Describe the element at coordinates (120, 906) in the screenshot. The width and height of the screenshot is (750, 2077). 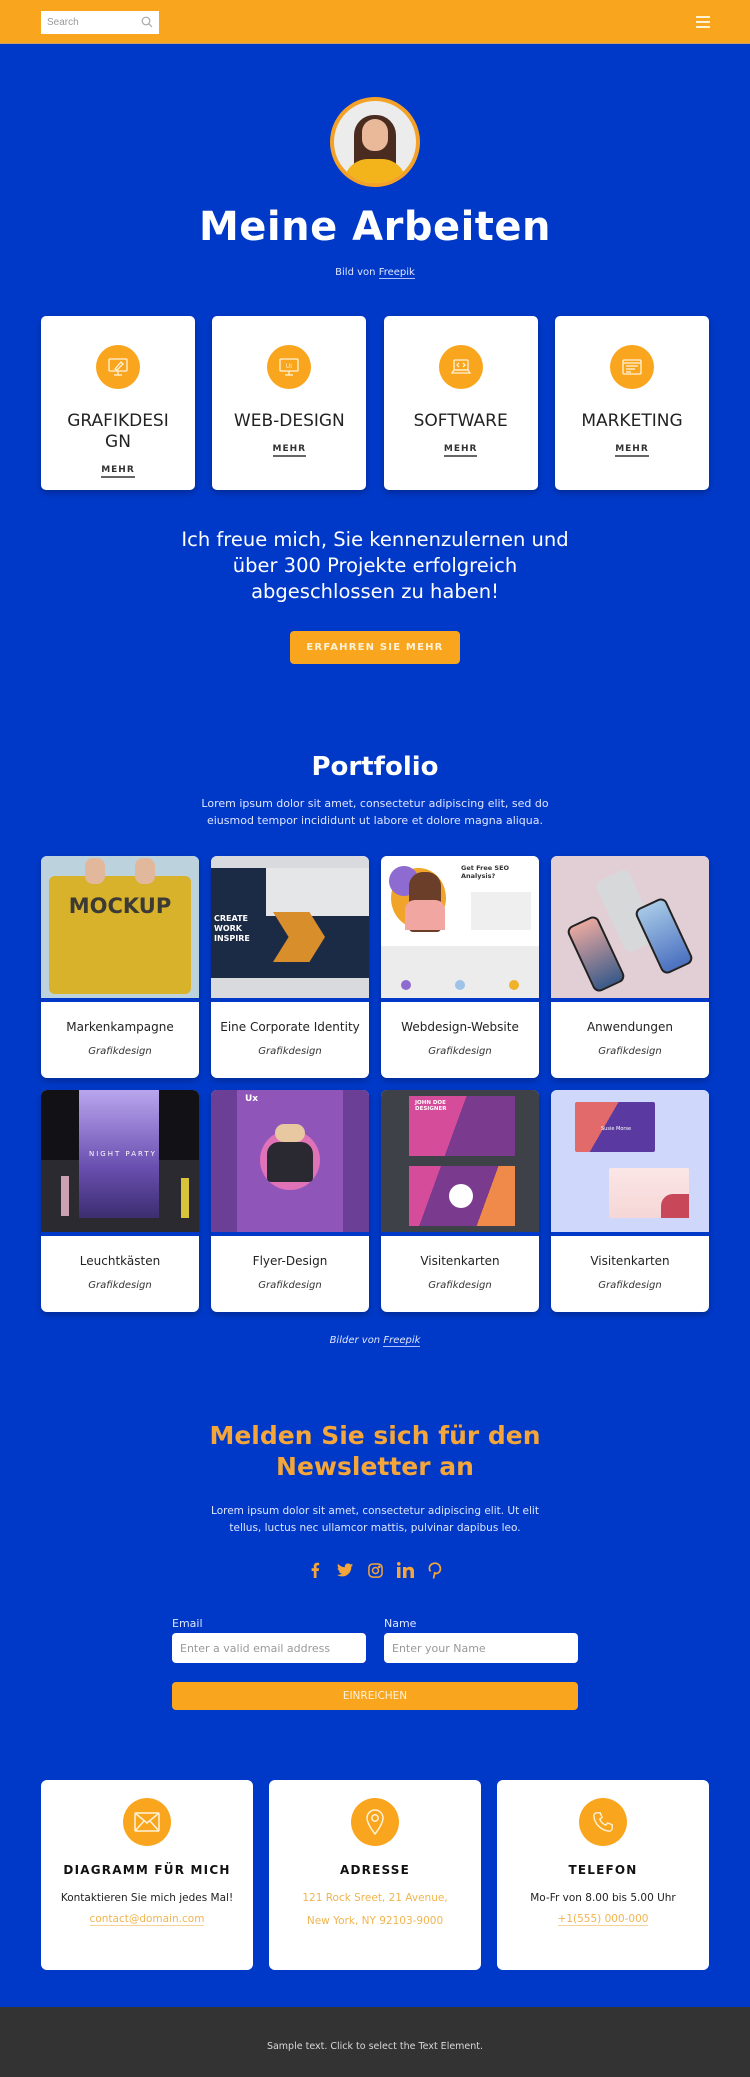
I see `mockup-text: MOCKUP` at that location.